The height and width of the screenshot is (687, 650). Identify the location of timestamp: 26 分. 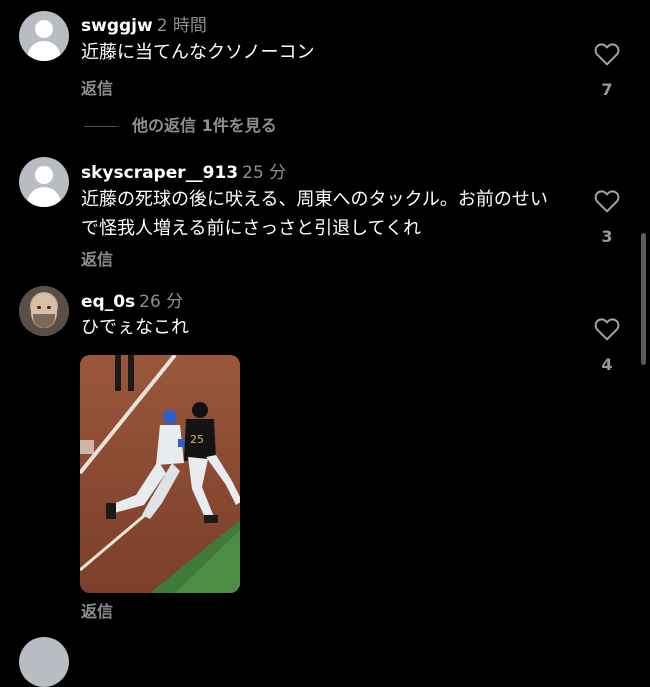
(161, 302).